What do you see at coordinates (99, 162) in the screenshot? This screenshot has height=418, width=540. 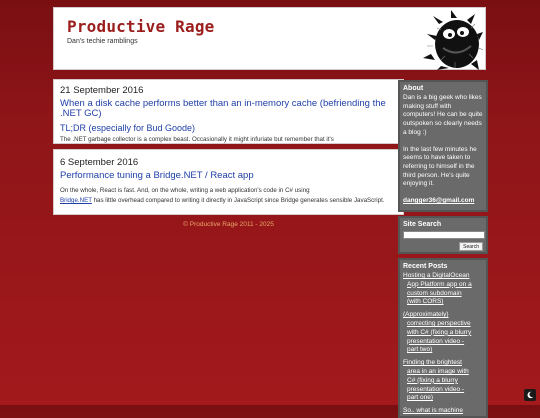 I see `post-date: 6 September 2016` at bounding box center [99, 162].